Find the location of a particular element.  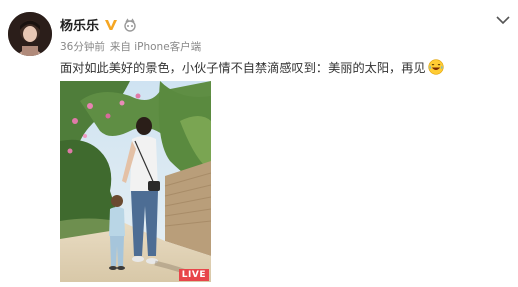

post-meta: 36分钟前 来自 iPhone客户端 is located at coordinates (130, 46).